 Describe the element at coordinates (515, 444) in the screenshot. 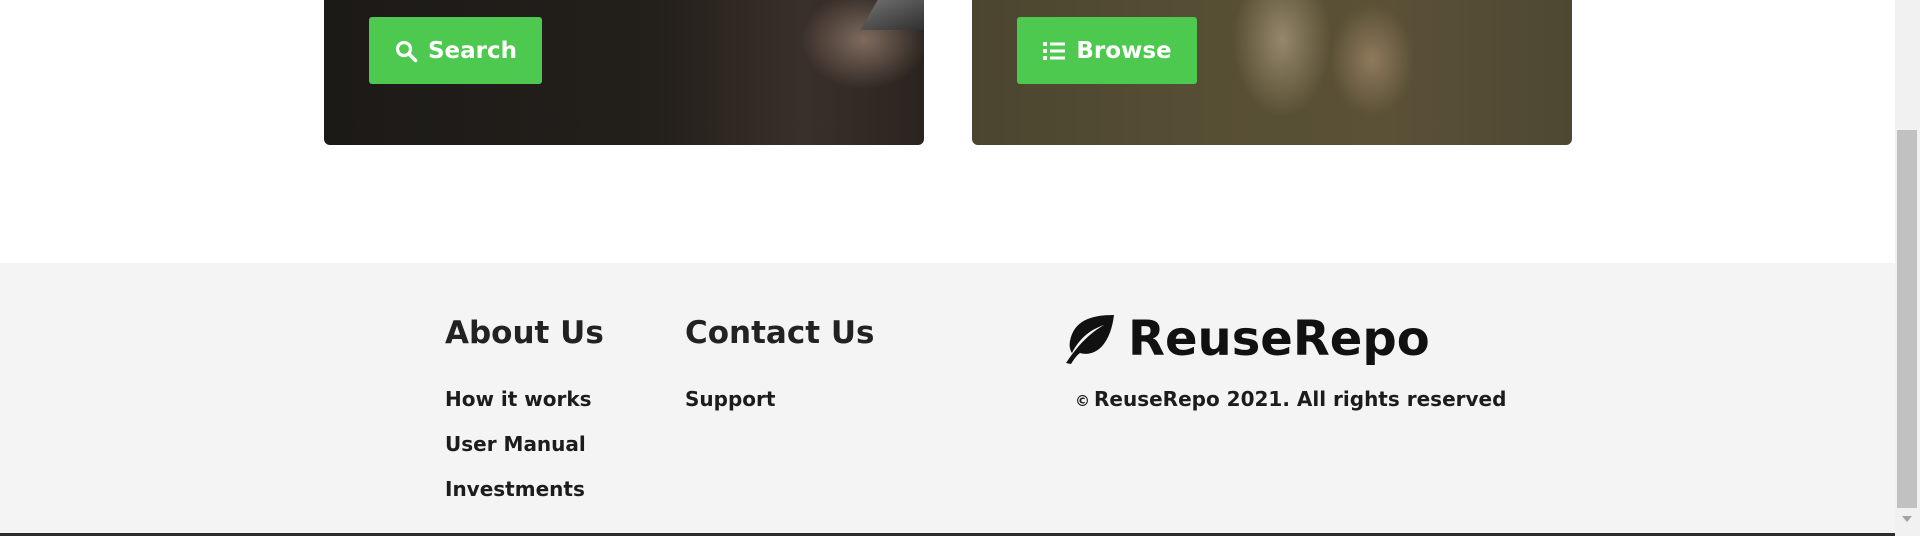

I see `footer-link-user-manual: User Manual` at that location.